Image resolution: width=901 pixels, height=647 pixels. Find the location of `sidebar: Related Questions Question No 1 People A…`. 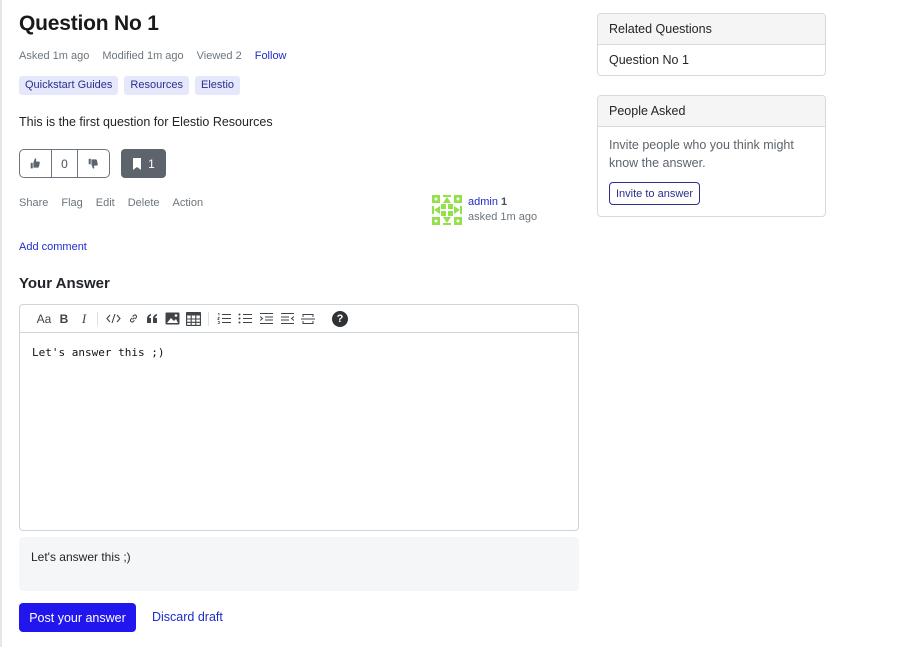

sidebar: Related Questions Question No 1 People A… is located at coordinates (711, 115).